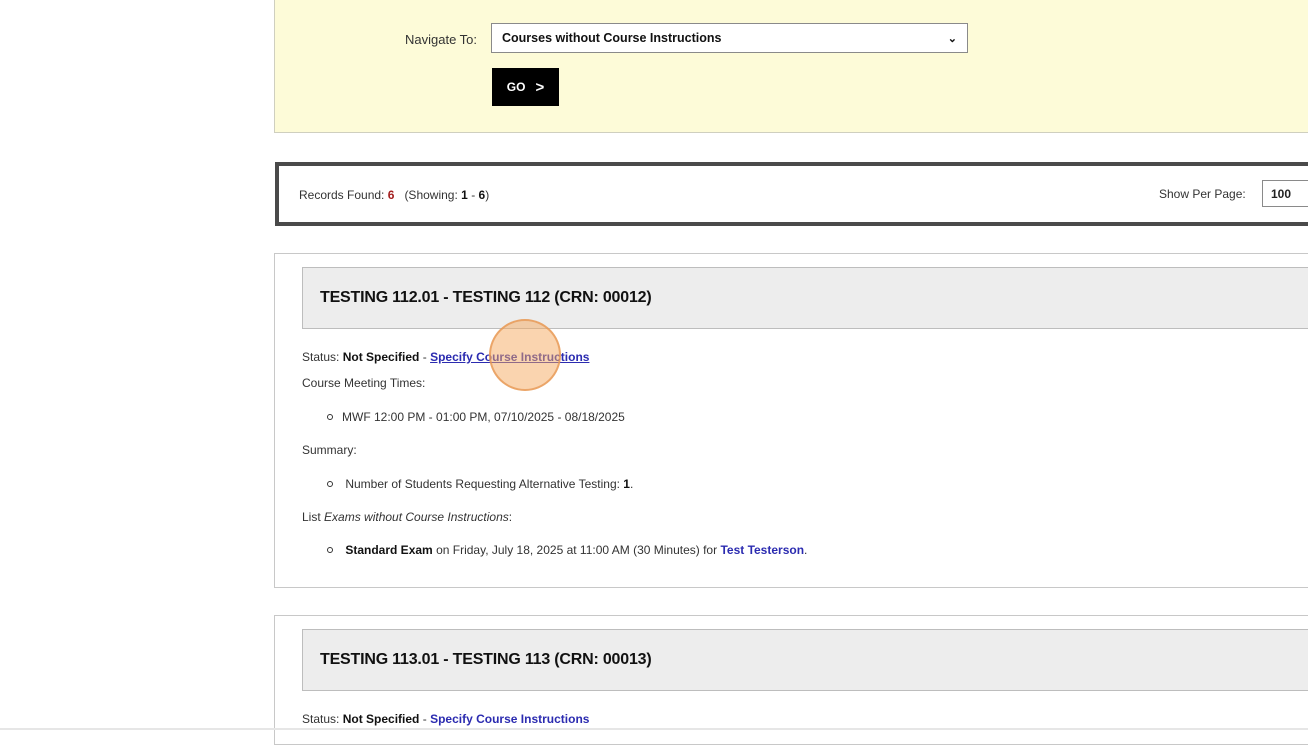  Describe the element at coordinates (389, 550) in the screenshot. I see `exam-name: Standard Exam` at that location.